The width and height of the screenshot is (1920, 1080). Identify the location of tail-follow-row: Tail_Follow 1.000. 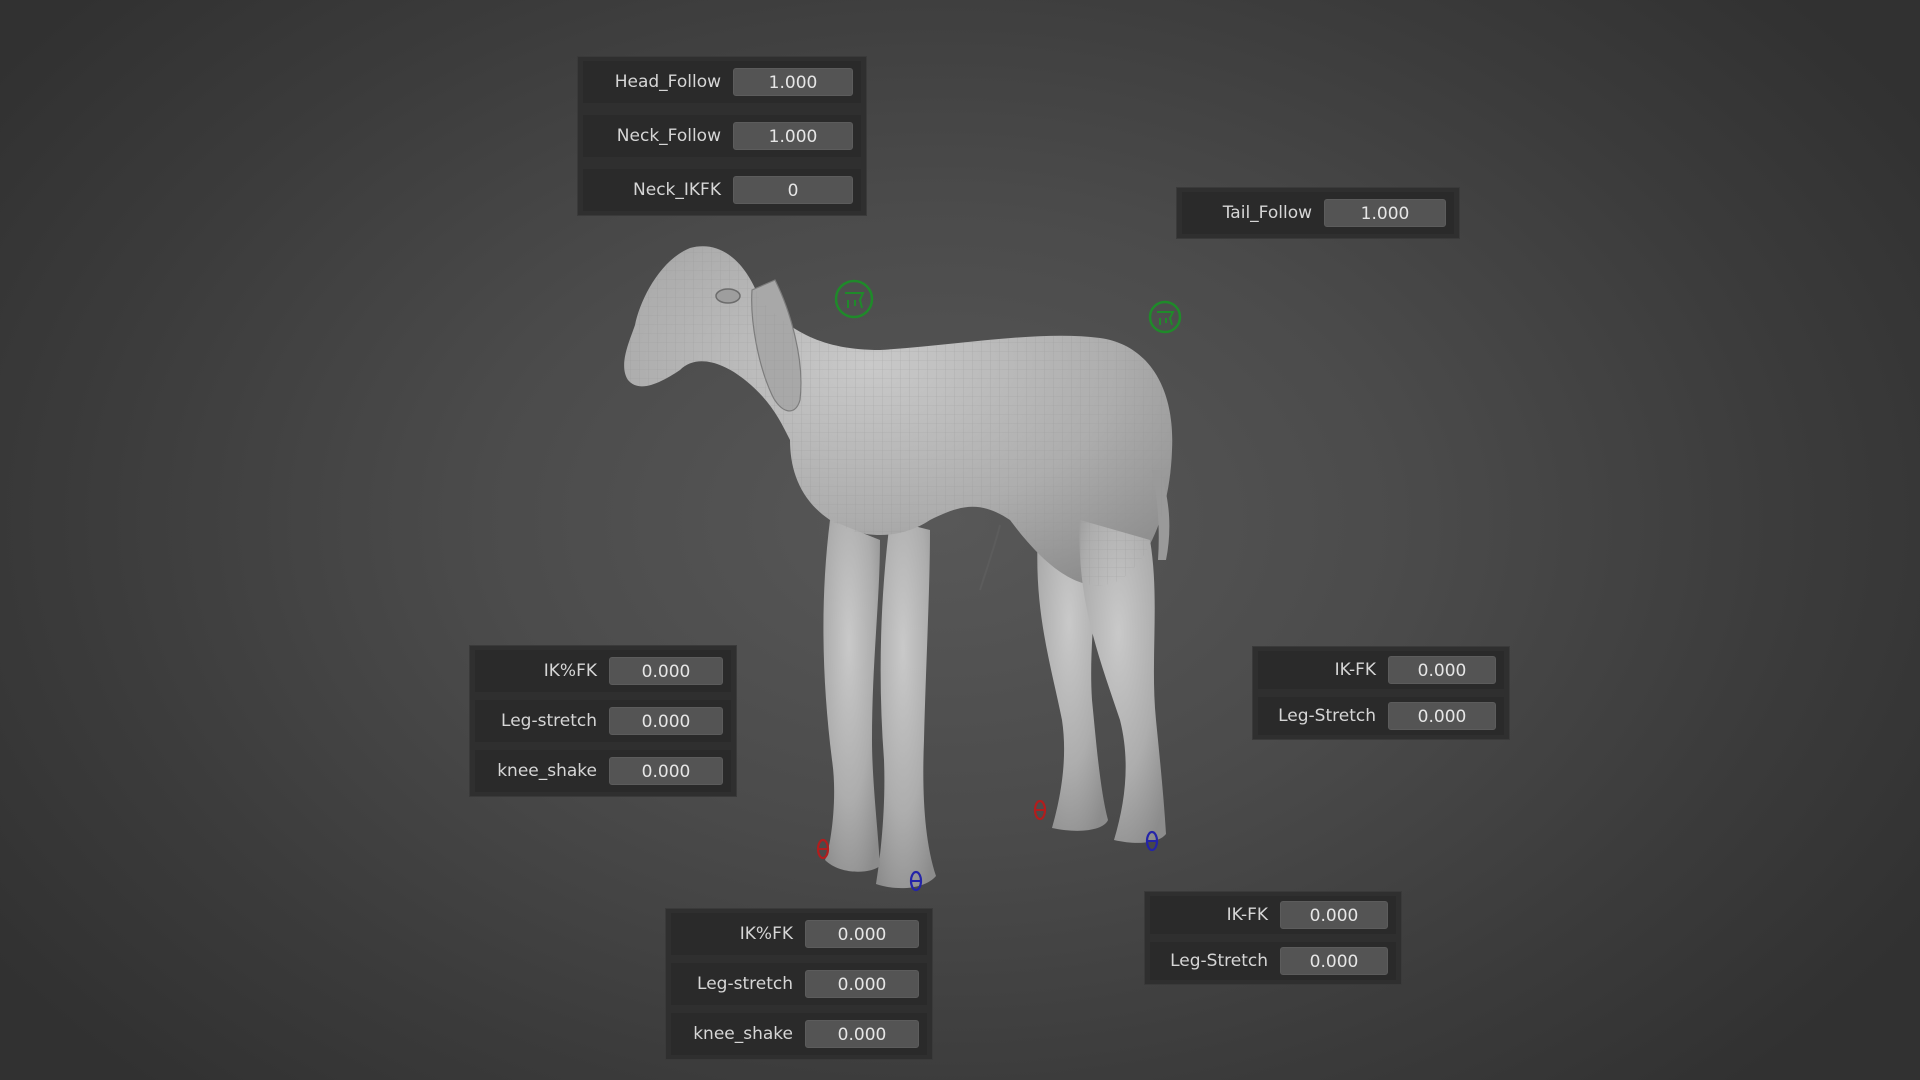
(1318, 213).